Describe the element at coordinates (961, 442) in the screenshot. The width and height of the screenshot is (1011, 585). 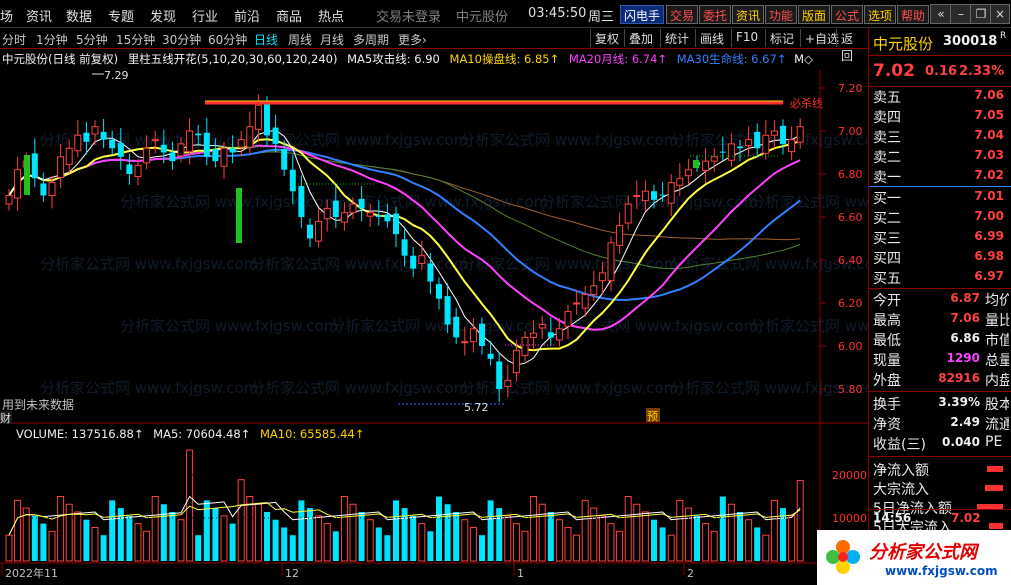
I see `stat2-value: 0.040` at that location.